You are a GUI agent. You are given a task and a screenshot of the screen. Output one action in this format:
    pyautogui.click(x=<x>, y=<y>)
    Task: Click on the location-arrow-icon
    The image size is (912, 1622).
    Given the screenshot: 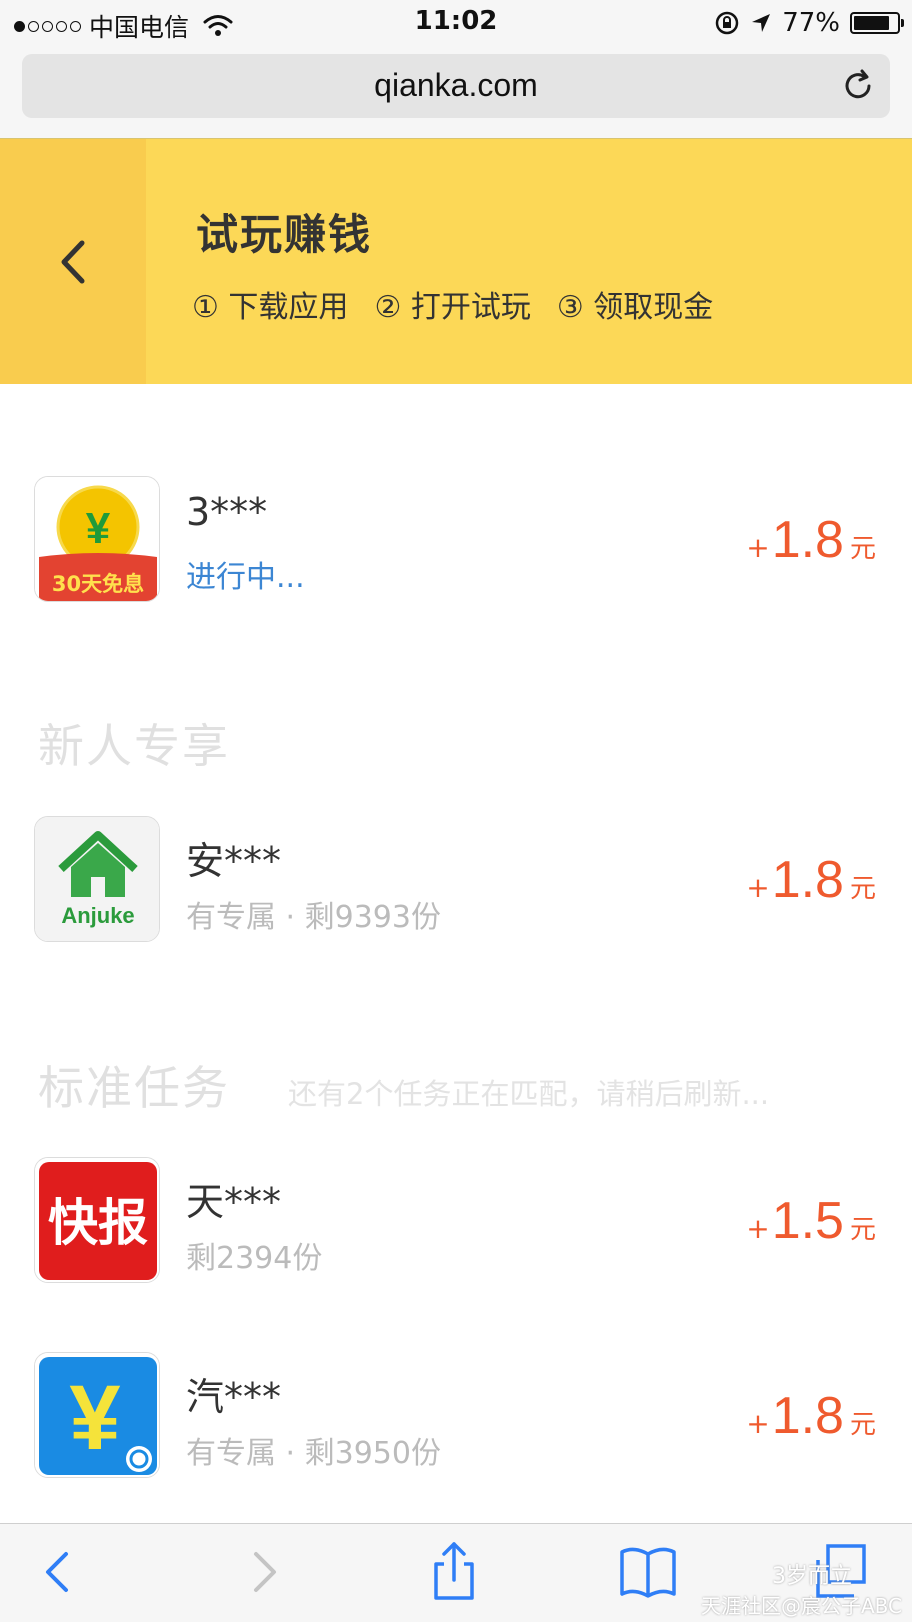 What is the action you would take?
    pyautogui.click(x=761, y=23)
    